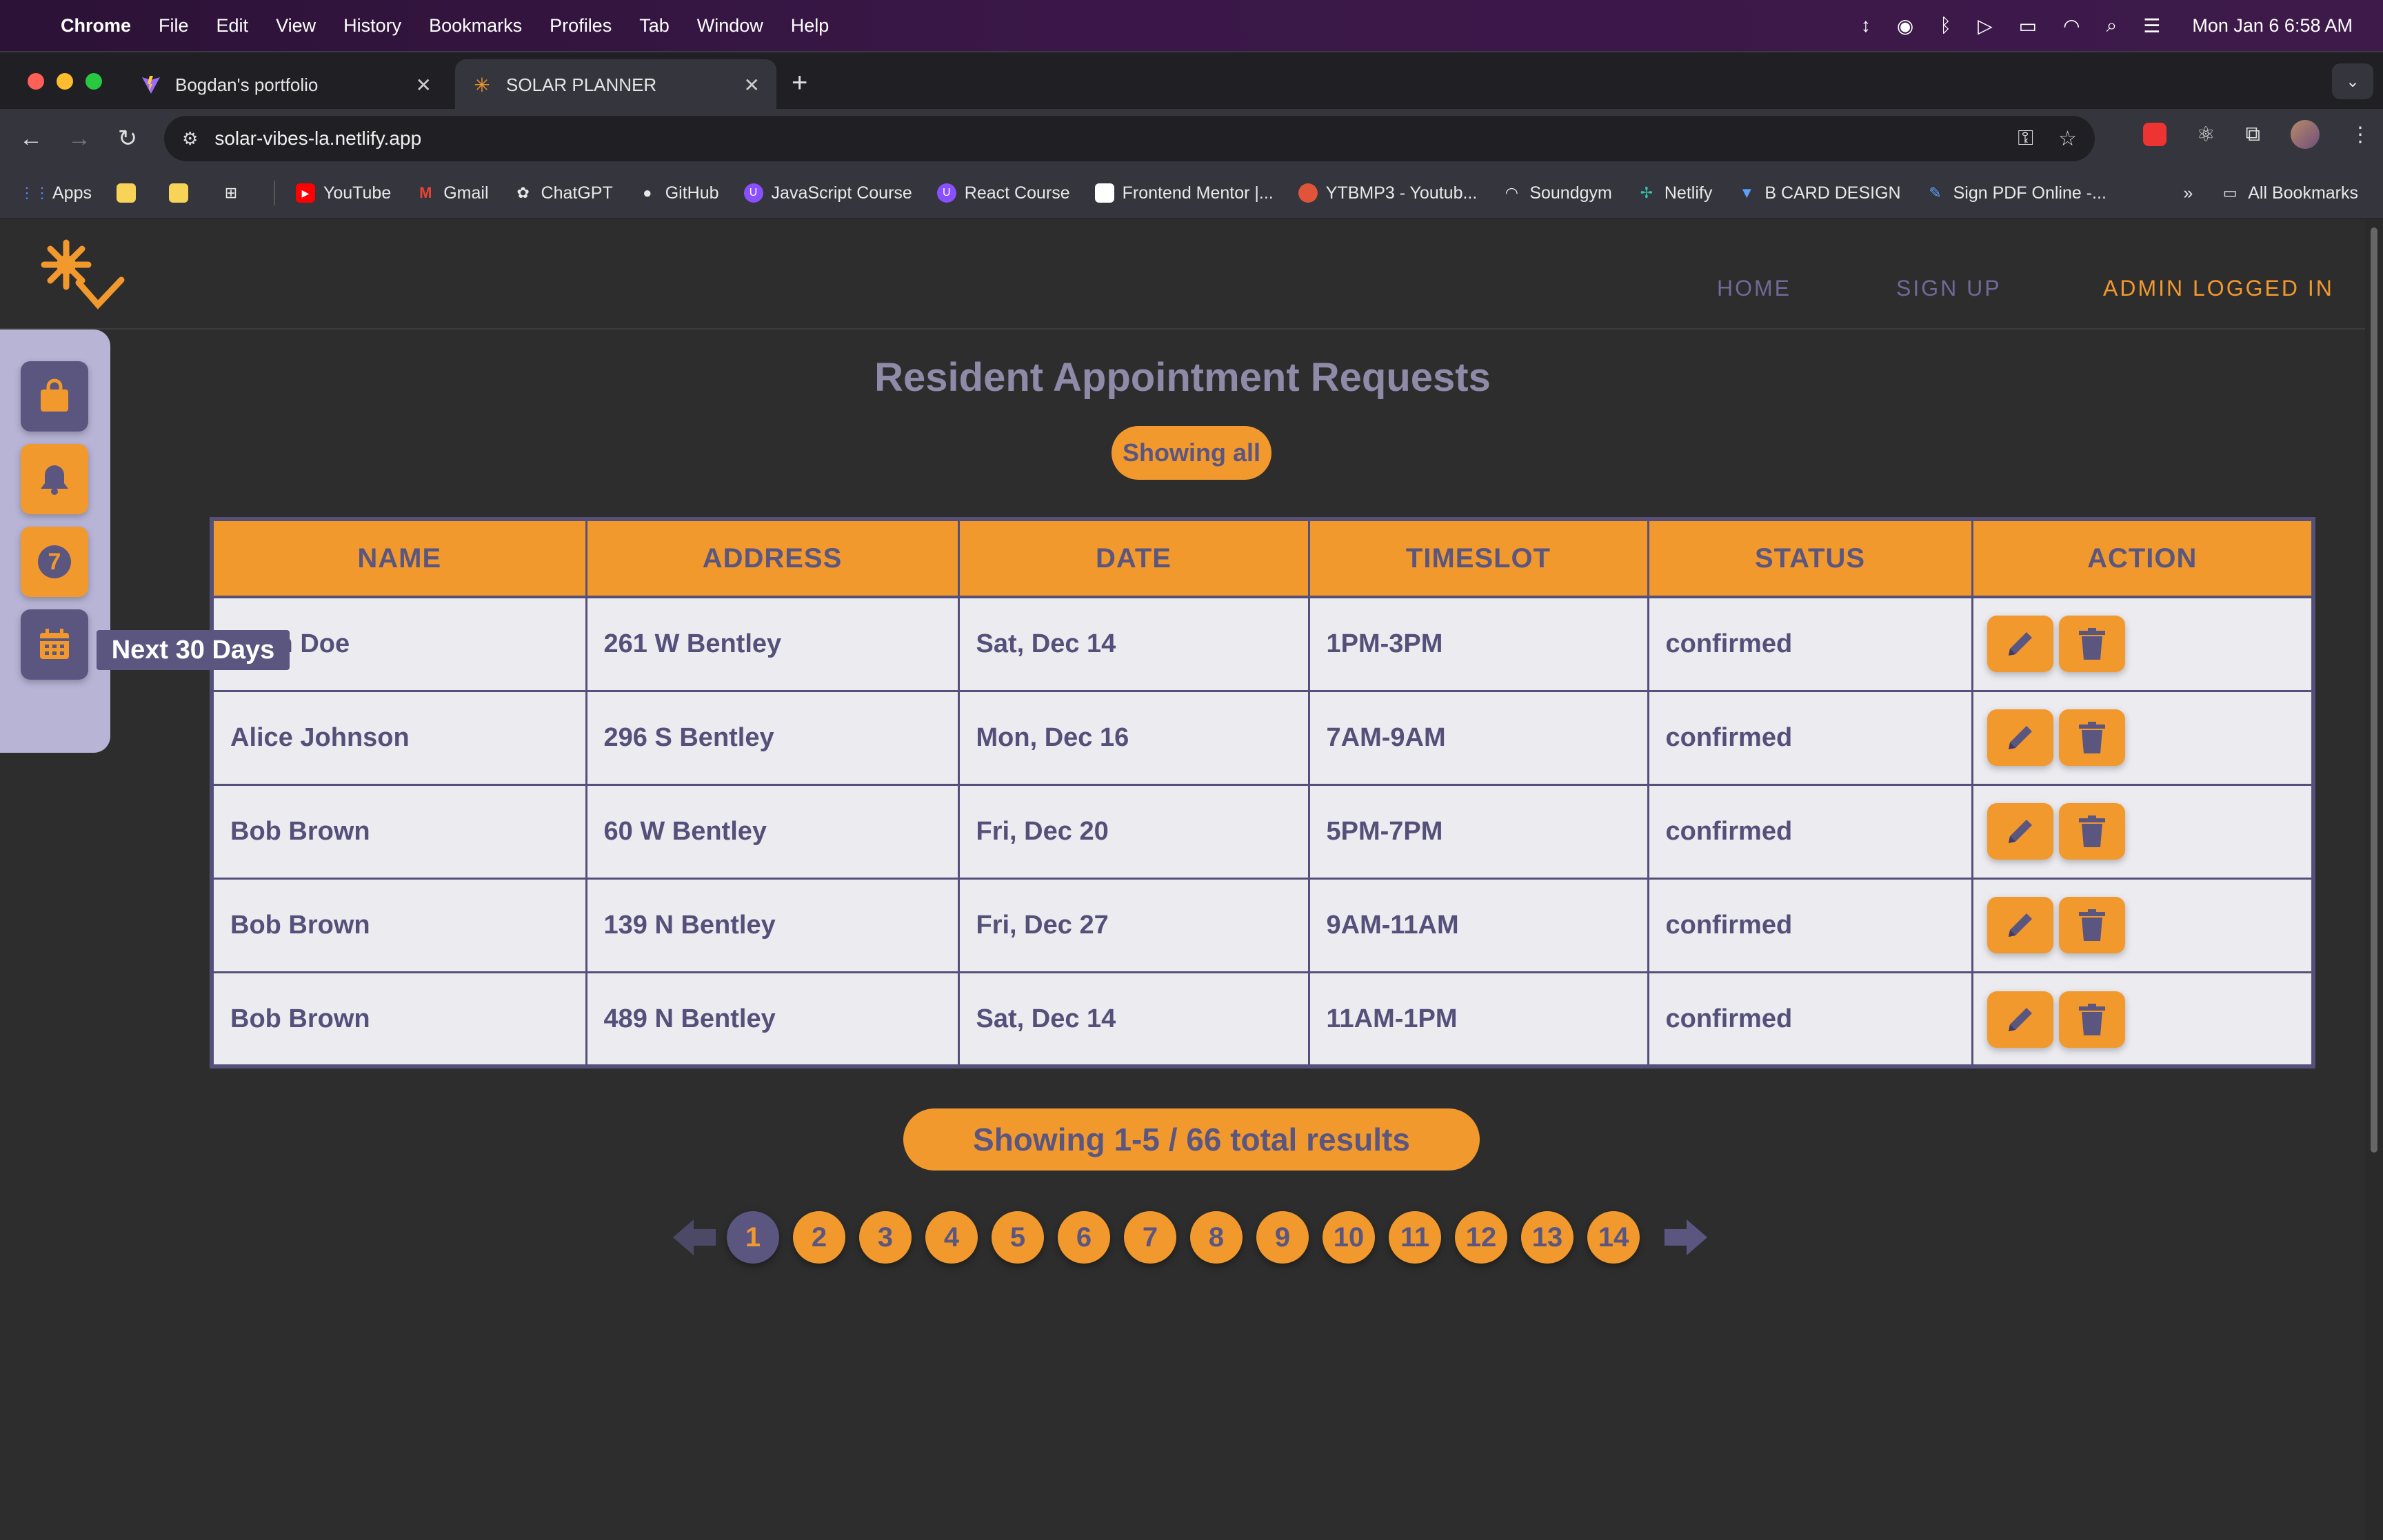  What do you see at coordinates (1949, 289) in the screenshot?
I see `nav-sign-up: SIGN UP` at bounding box center [1949, 289].